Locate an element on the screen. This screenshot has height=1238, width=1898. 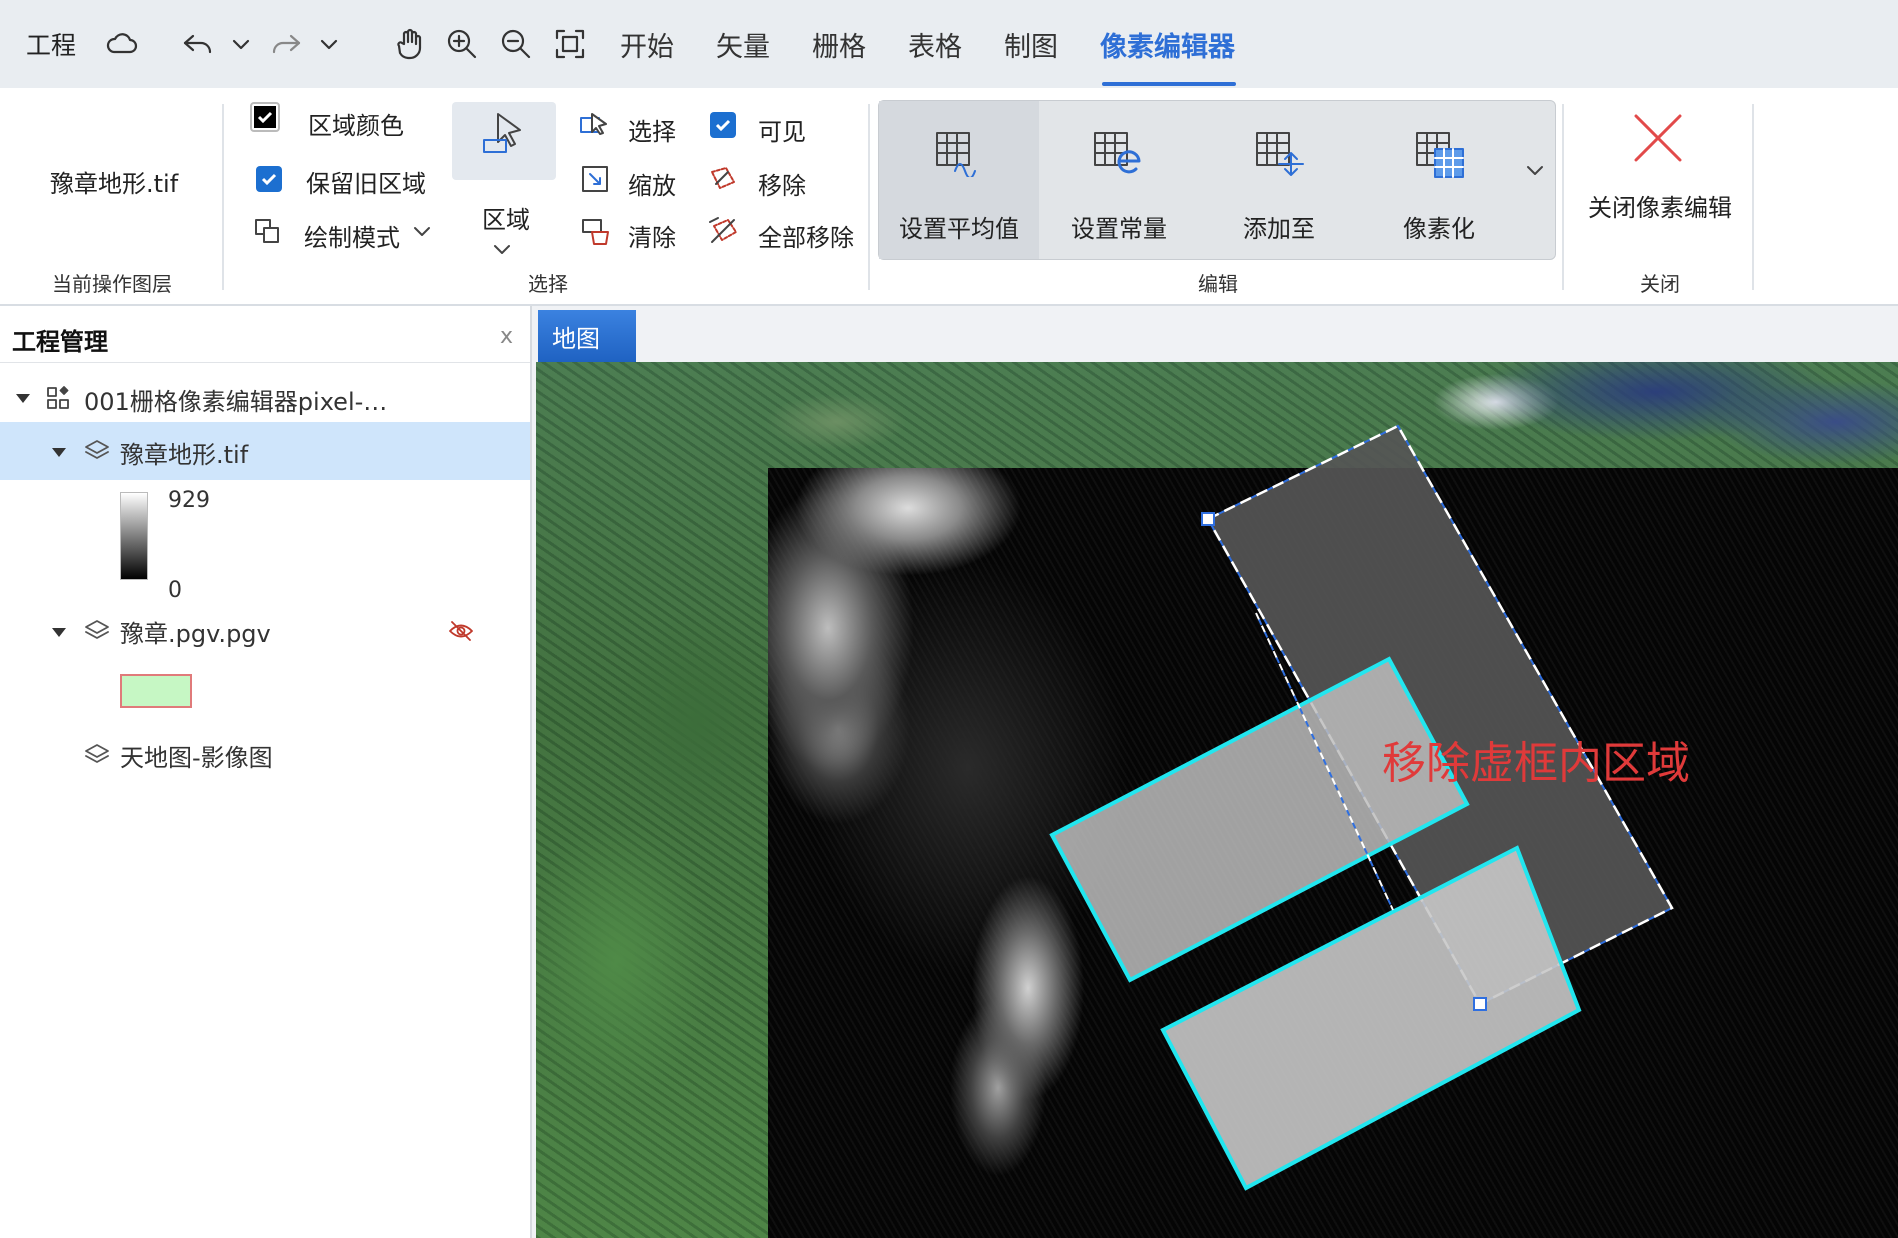
hidden-eye-icon is located at coordinates (461, 633).